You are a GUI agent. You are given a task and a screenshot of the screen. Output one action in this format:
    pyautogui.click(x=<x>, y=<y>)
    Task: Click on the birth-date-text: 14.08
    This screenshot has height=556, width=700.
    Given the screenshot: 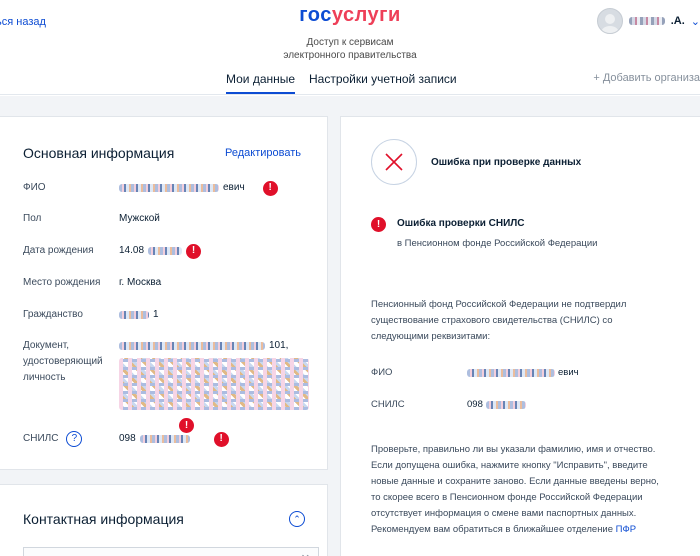 What is the action you would take?
    pyautogui.click(x=132, y=250)
    